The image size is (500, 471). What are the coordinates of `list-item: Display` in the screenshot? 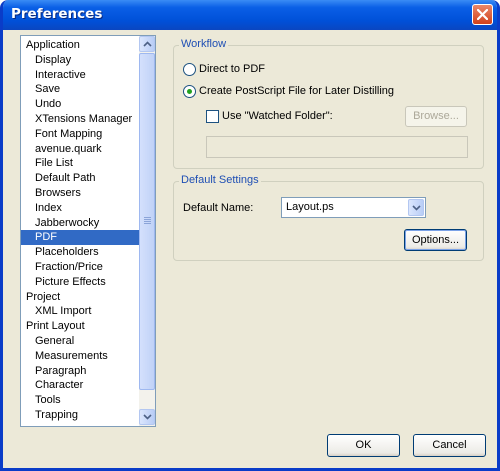 It's located at (46, 60).